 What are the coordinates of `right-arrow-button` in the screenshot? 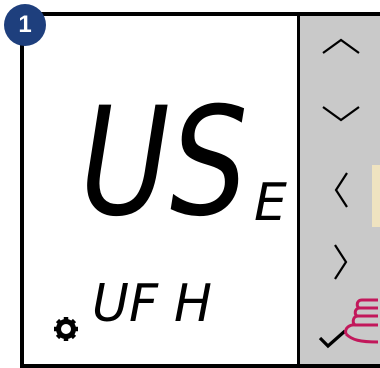 It's located at (341, 262).